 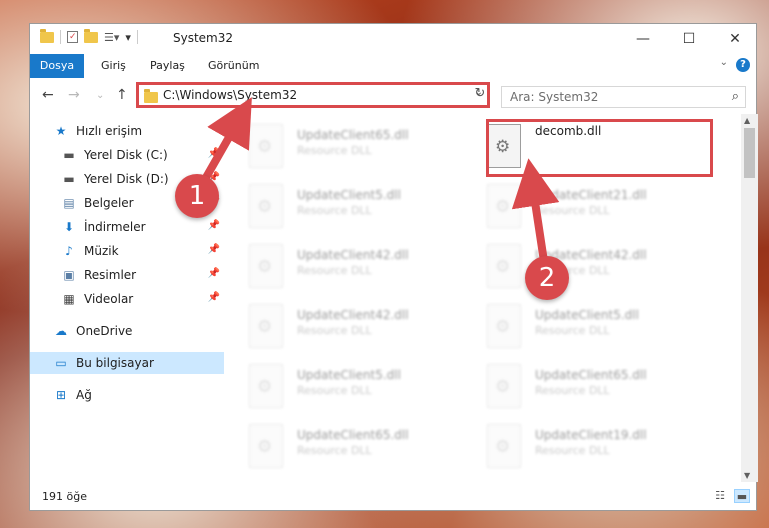 What do you see at coordinates (689, 39) in the screenshot?
I see `maximize-button: ☐` at bounding box center [689, 39].